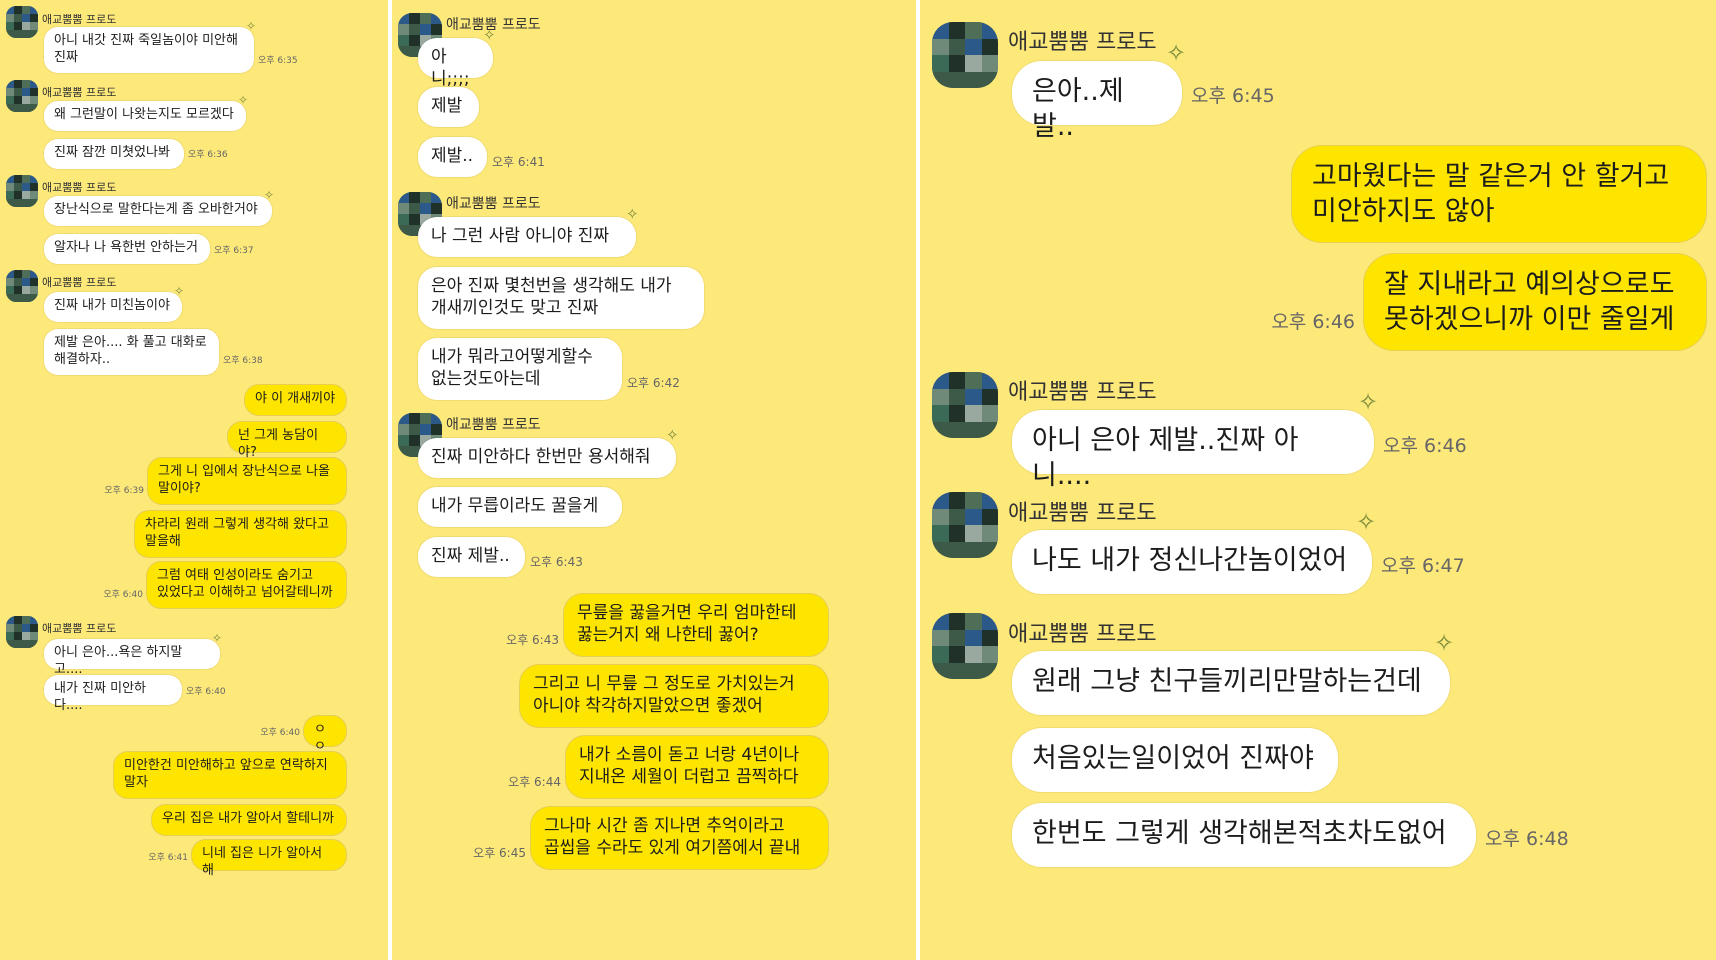 The height and width of the screenshot is (960, 1716). Describe the element at coordinates (547, 458) in the screenshot. I see `incoming-message: 진짜 미안하다 한번만 용서해줘` at that location.